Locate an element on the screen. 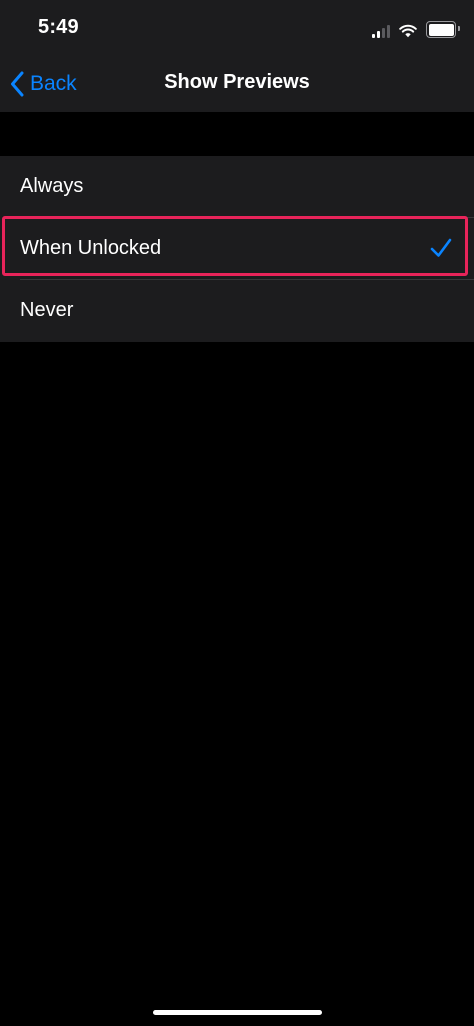 Image resolution: width=474 pixels, height=1026 pixels. option-always: Always is located at coordinates (237, 187).